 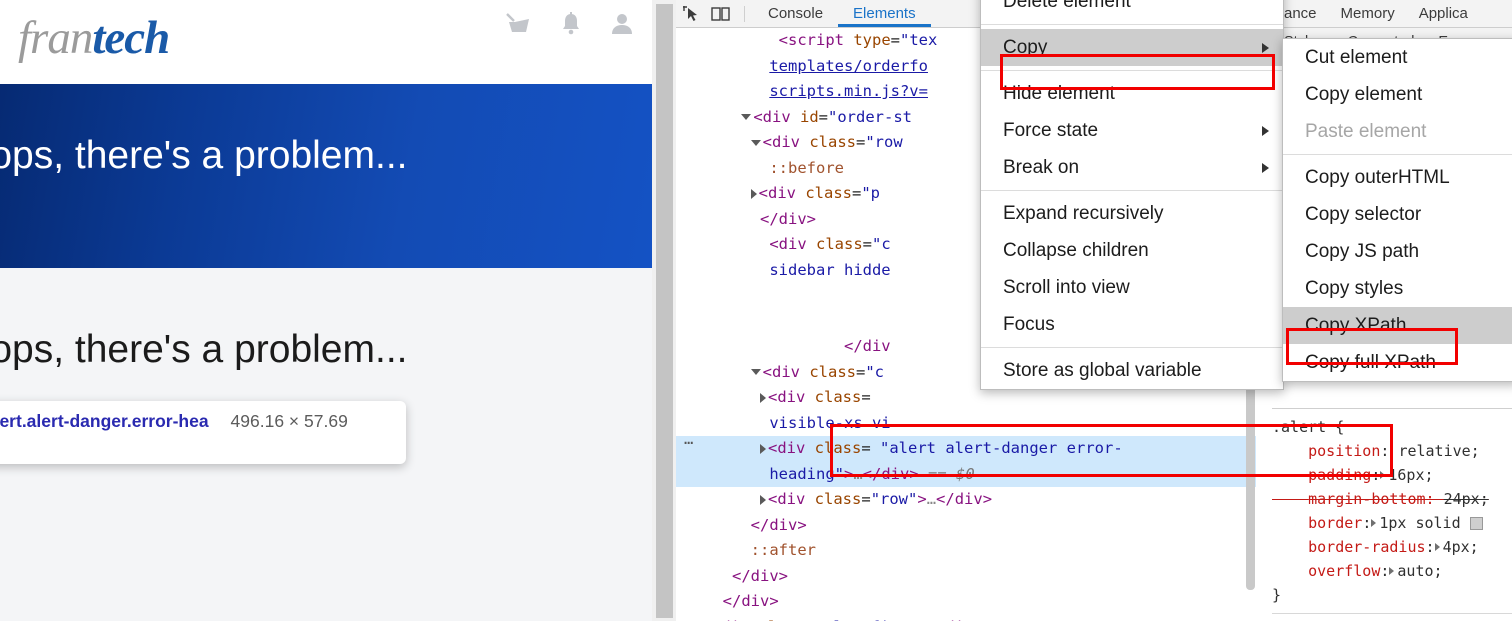 I want to click on menu-label: Delete element, so click(x=1067, y=6).